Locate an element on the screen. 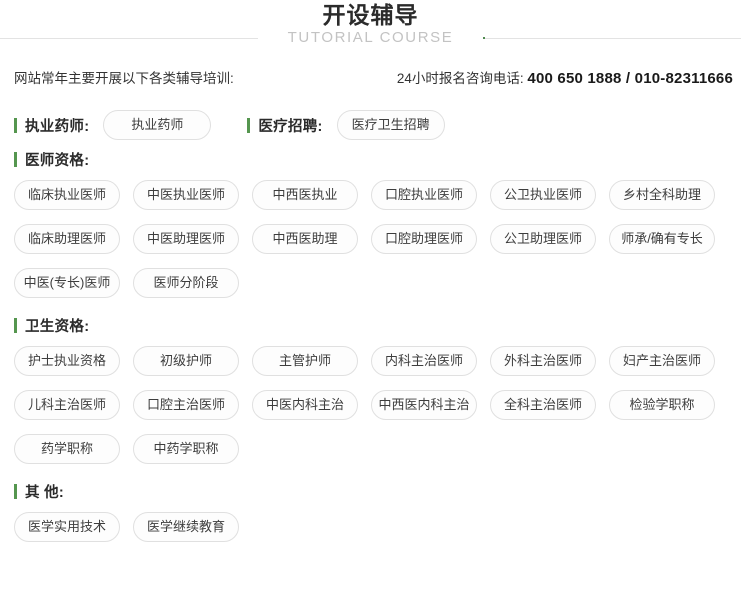 The height and width of the screenshot is (606, 741). page-subtitle-wrapper: TUTORIAL COURSE is located at coordinates (370, 38).